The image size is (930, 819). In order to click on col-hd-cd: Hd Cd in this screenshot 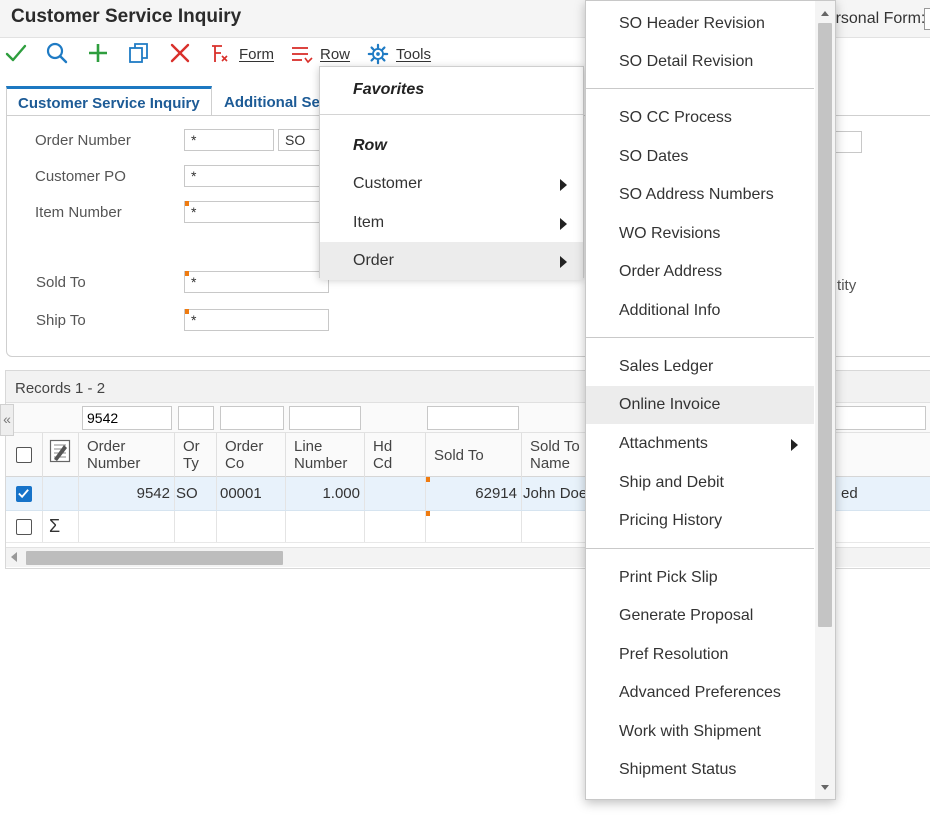, I will do `click(394, 455)`.